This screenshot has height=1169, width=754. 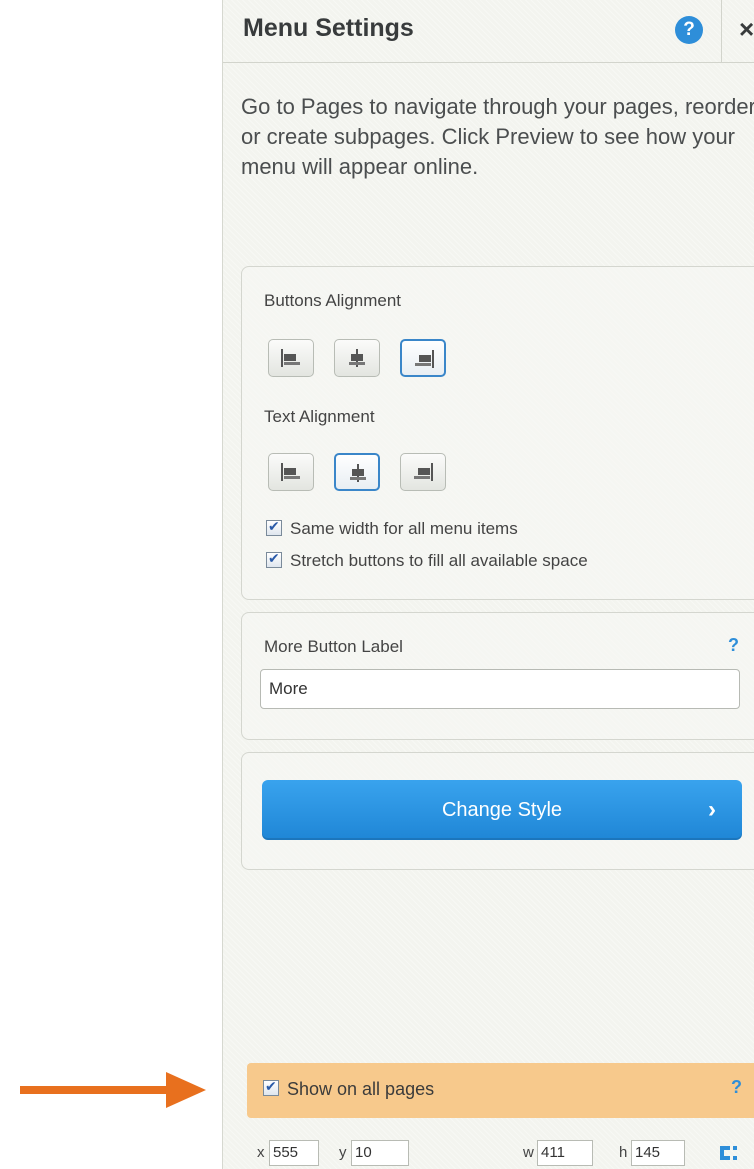 I want to click on buttons-align-left-button, so click(x=291, y=358).